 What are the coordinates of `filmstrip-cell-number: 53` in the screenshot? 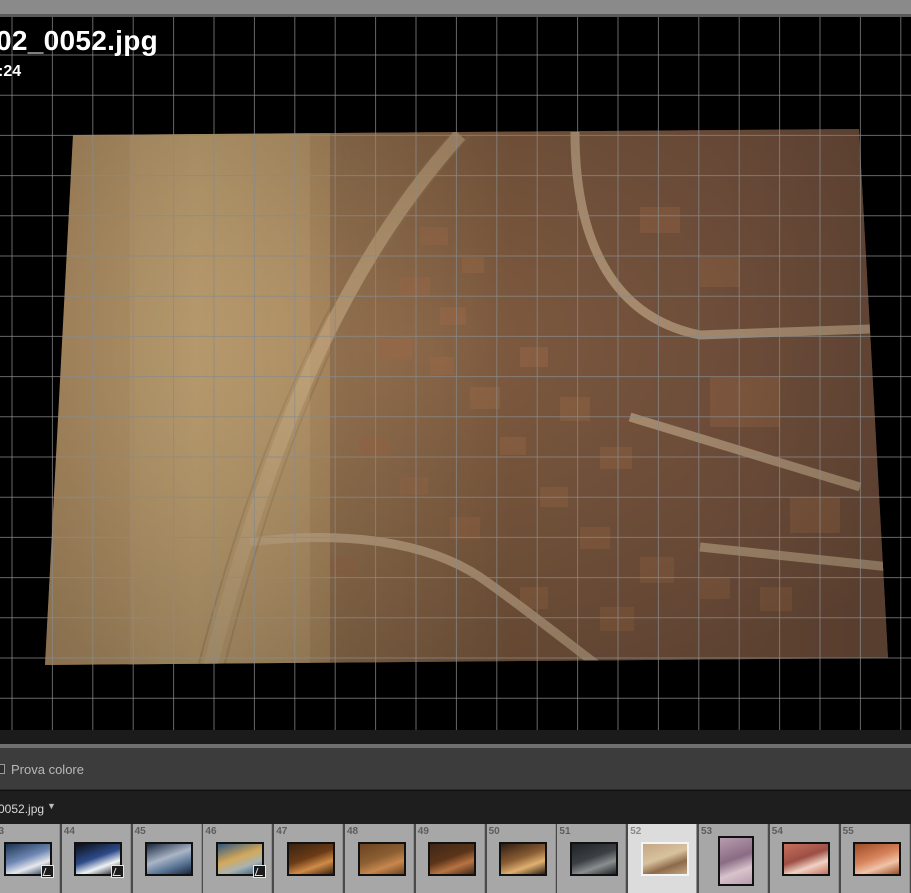 It's located at (707, 831).